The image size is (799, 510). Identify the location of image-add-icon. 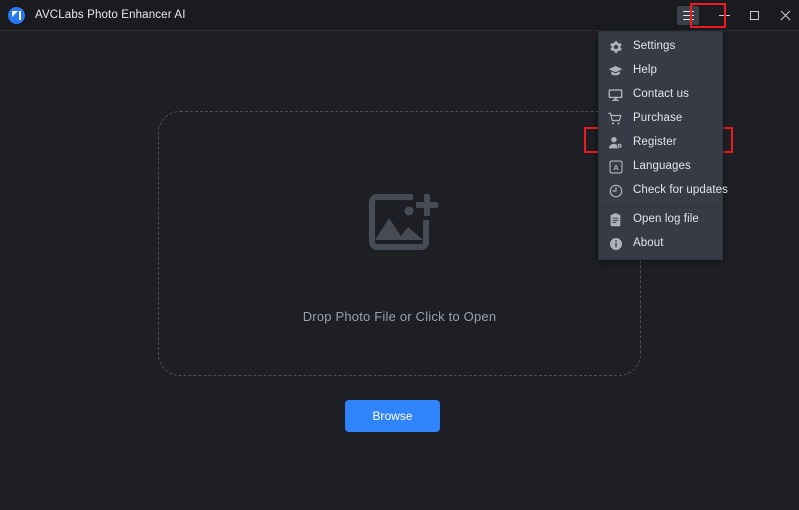
(403, 222).